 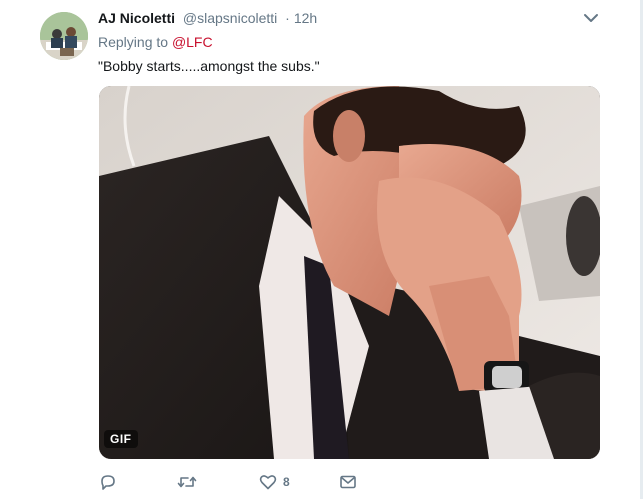 I want to click on retweet-button, so click(x=187, y=482).